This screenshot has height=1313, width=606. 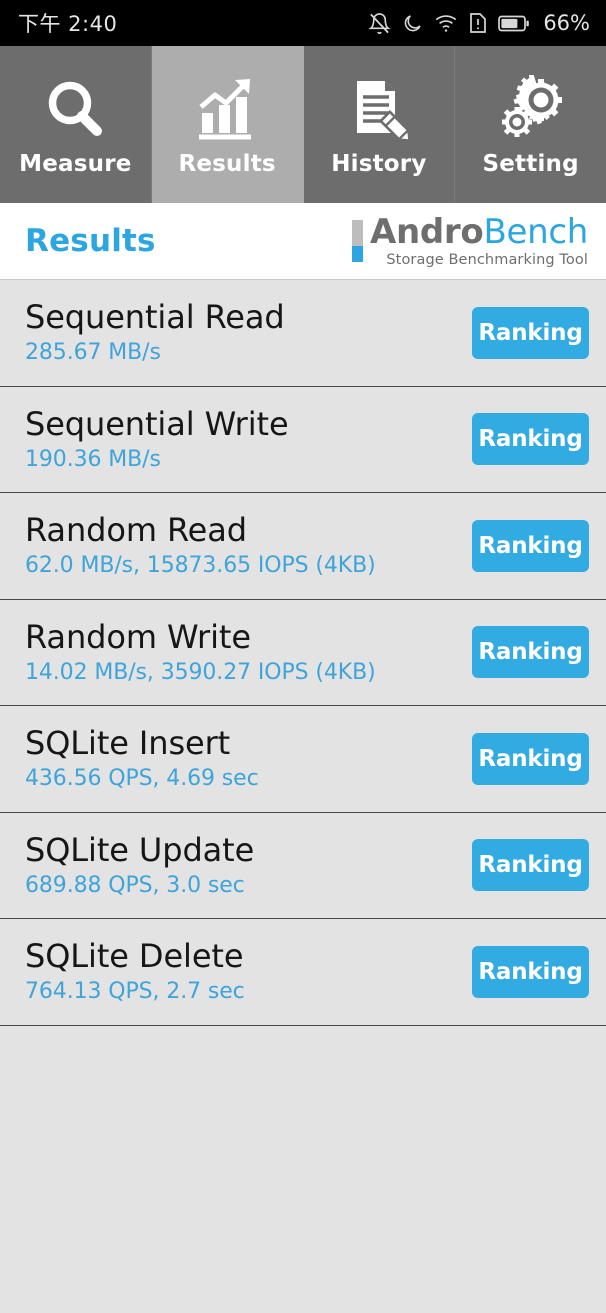 I want to click on row-texts: Sequential Write 190.36 MB/s, so click(x=157, y=438).